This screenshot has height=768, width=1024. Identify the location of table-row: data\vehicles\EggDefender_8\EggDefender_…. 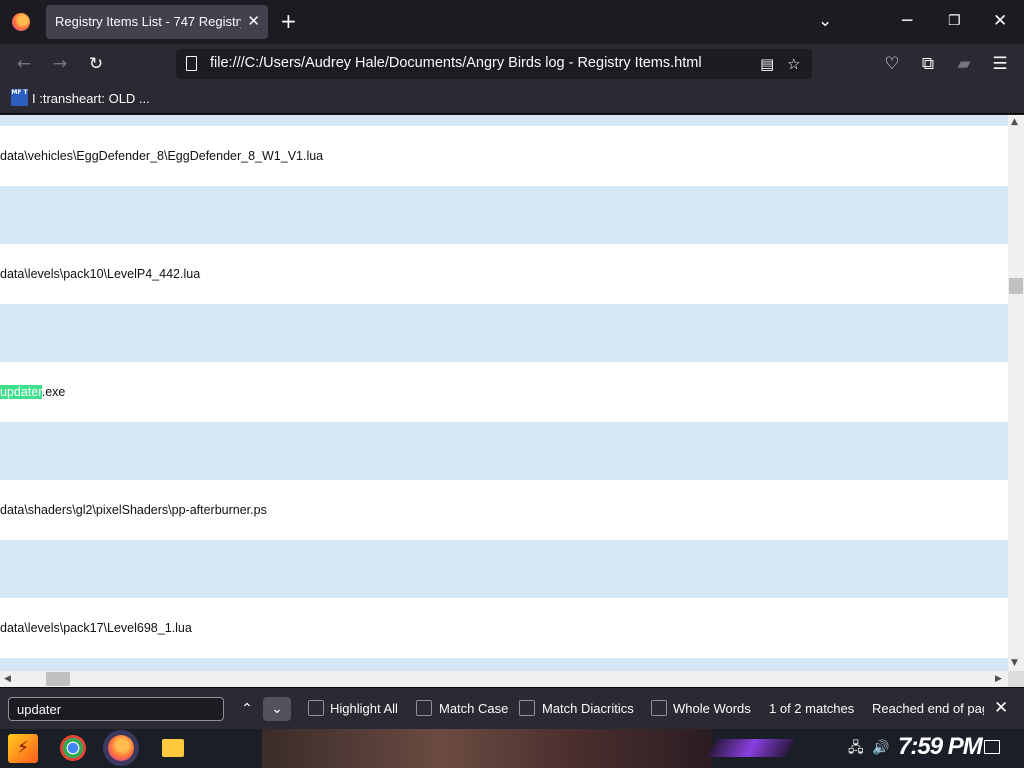
(504, 156).